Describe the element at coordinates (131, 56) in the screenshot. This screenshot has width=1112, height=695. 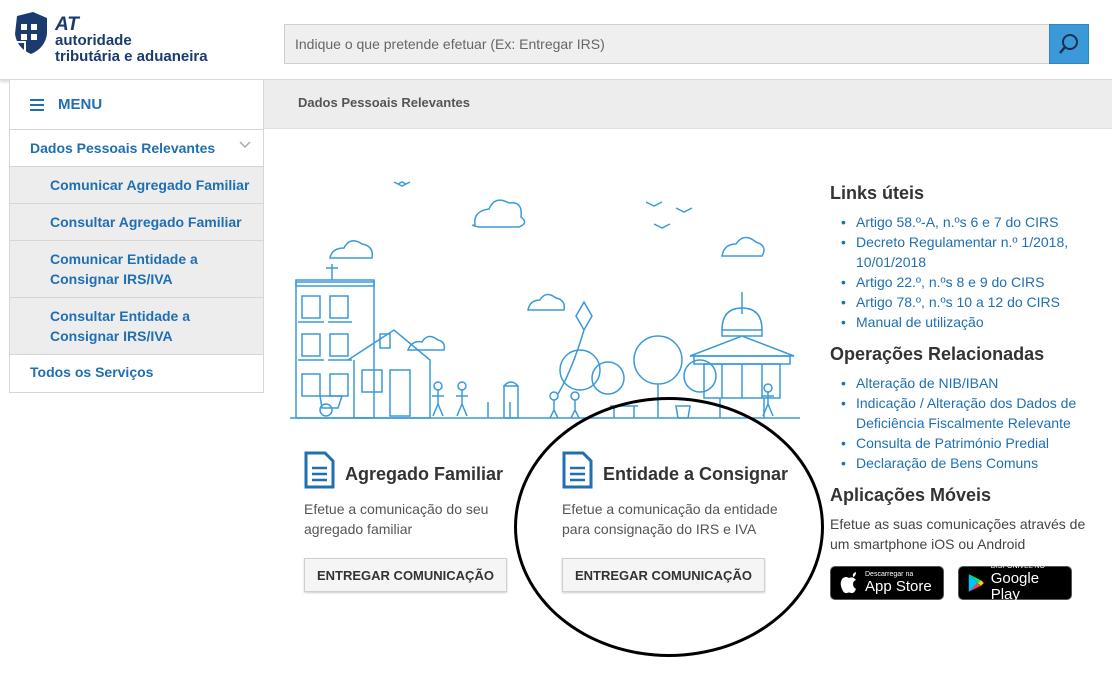
I see `logo-line-3: tributária e aduaneira` at that location.